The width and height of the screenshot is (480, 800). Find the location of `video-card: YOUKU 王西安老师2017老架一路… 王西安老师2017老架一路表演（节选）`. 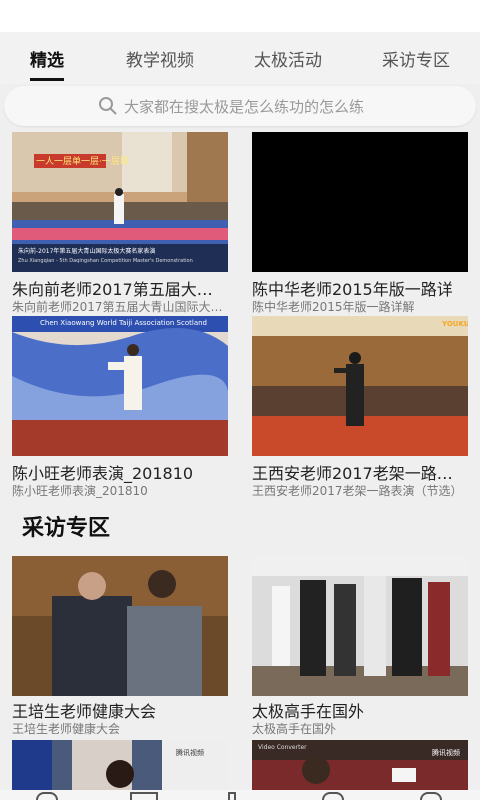

video-card: YOUKU 王西安老师2017老架一路… 王西安老师2017老架一路表演（节选） is located at coordinates (360, 407).